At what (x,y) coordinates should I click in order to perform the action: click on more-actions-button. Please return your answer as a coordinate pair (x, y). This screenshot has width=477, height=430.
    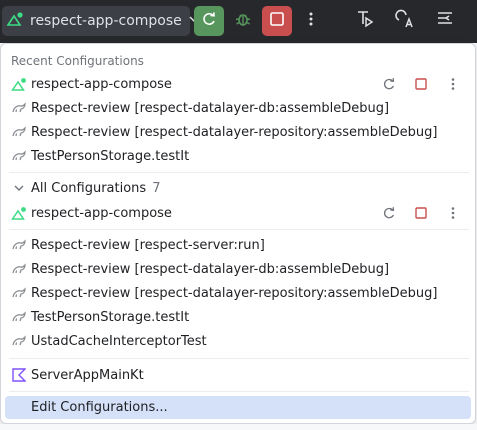
    Looking at the image, I should click on (311, 21).